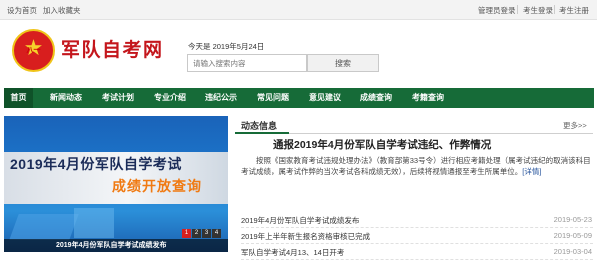  Describe the element at coordinates (66, 98) in the screenshot. I see `nav-item-news: 新闻动态` at that location.